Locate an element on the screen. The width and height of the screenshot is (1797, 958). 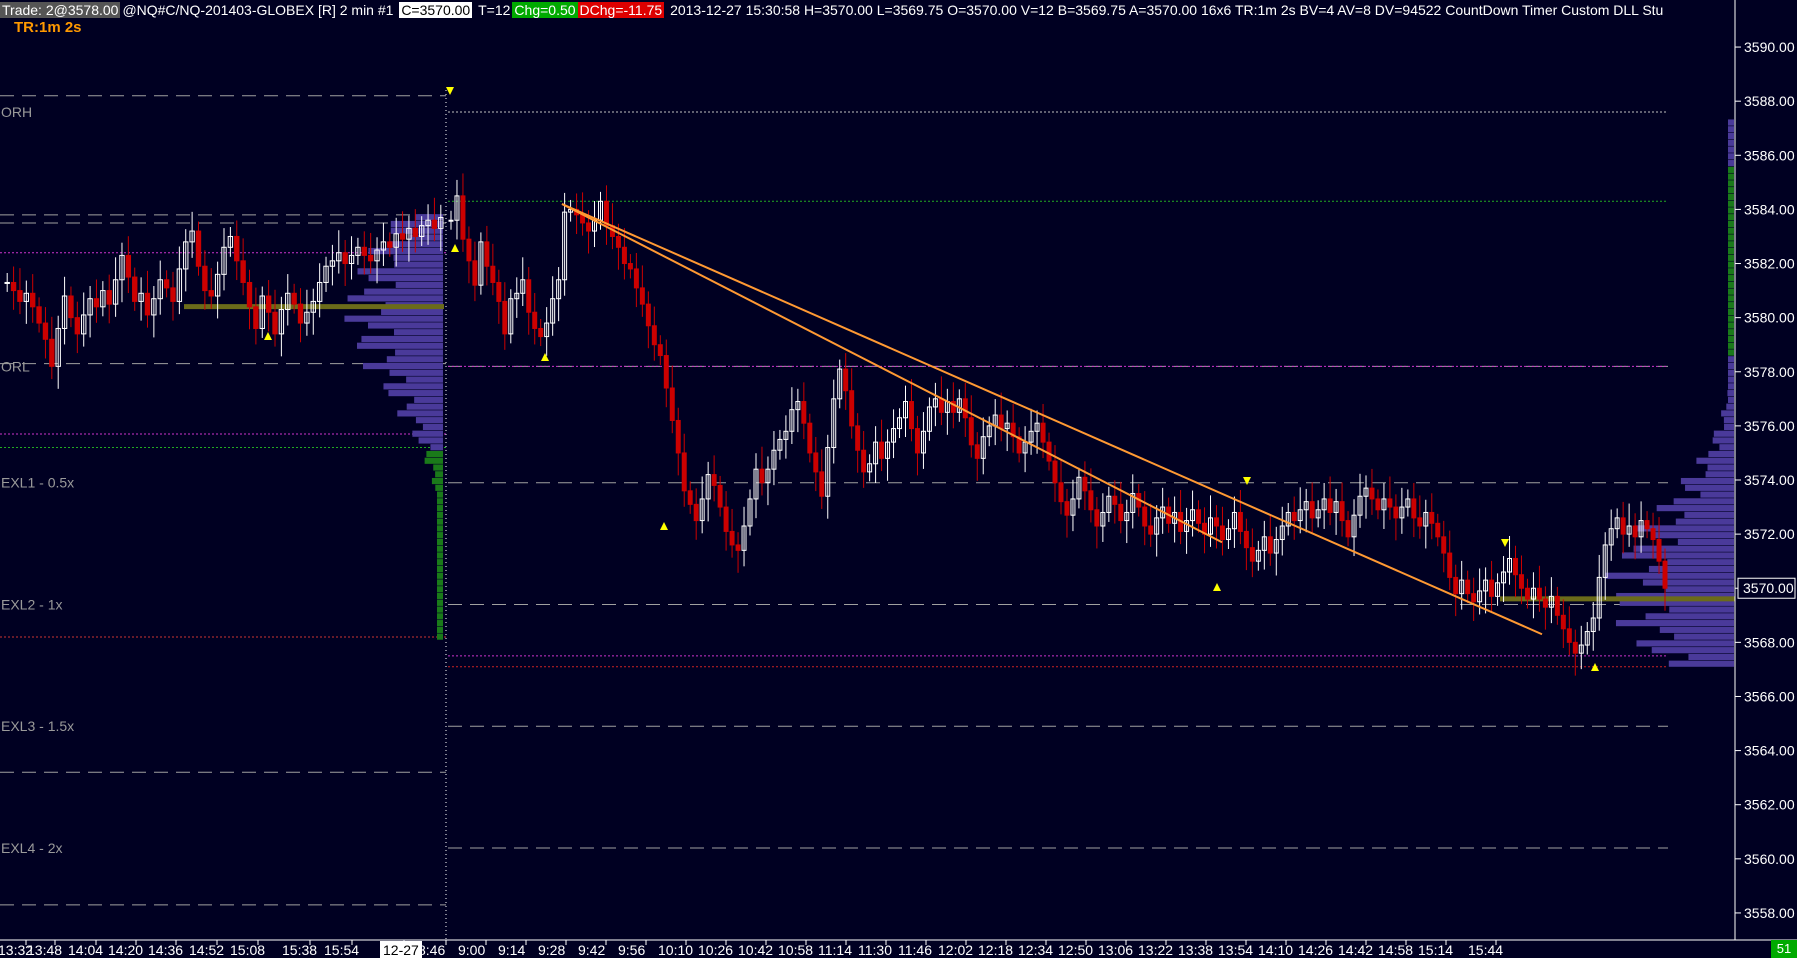
swing-low-marker is located at coordinates (455, 248).